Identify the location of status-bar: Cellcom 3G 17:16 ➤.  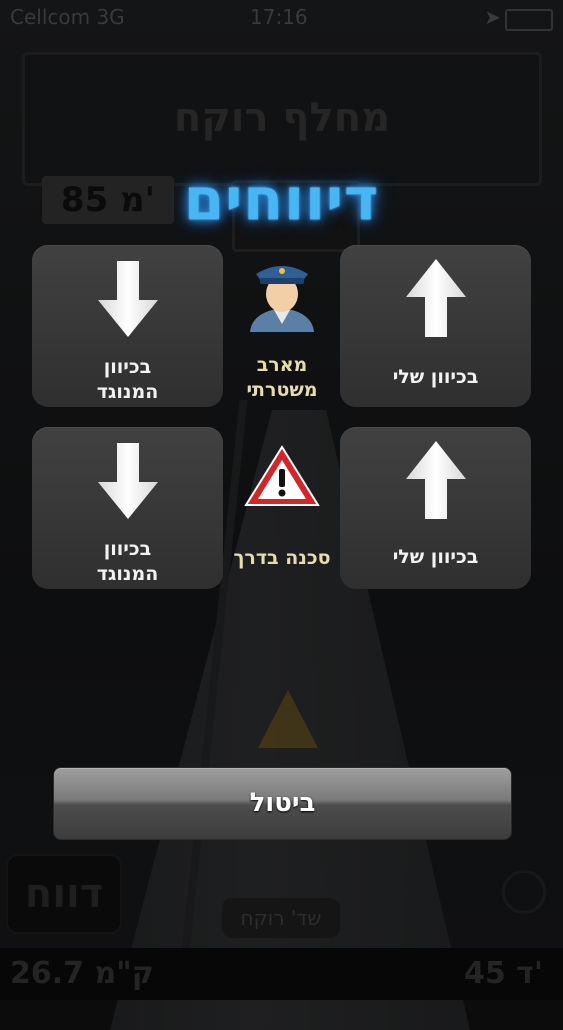
(281, 17).